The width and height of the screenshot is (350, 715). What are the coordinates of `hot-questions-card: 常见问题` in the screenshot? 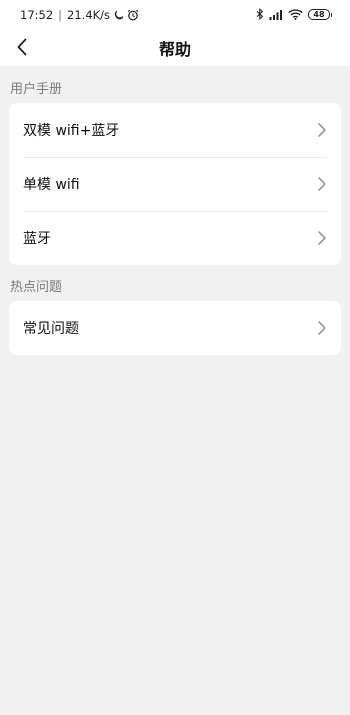 It's located at (175, 328).